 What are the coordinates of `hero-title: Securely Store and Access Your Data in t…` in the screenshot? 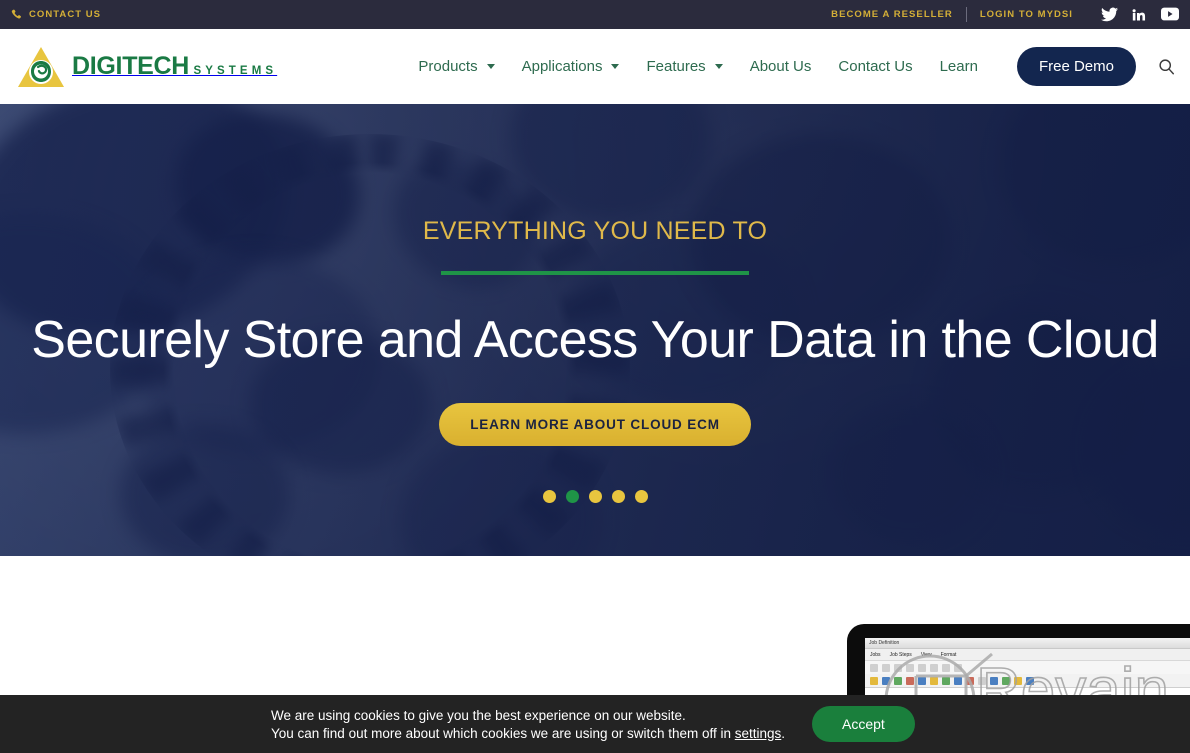 It's located at (595, 340).